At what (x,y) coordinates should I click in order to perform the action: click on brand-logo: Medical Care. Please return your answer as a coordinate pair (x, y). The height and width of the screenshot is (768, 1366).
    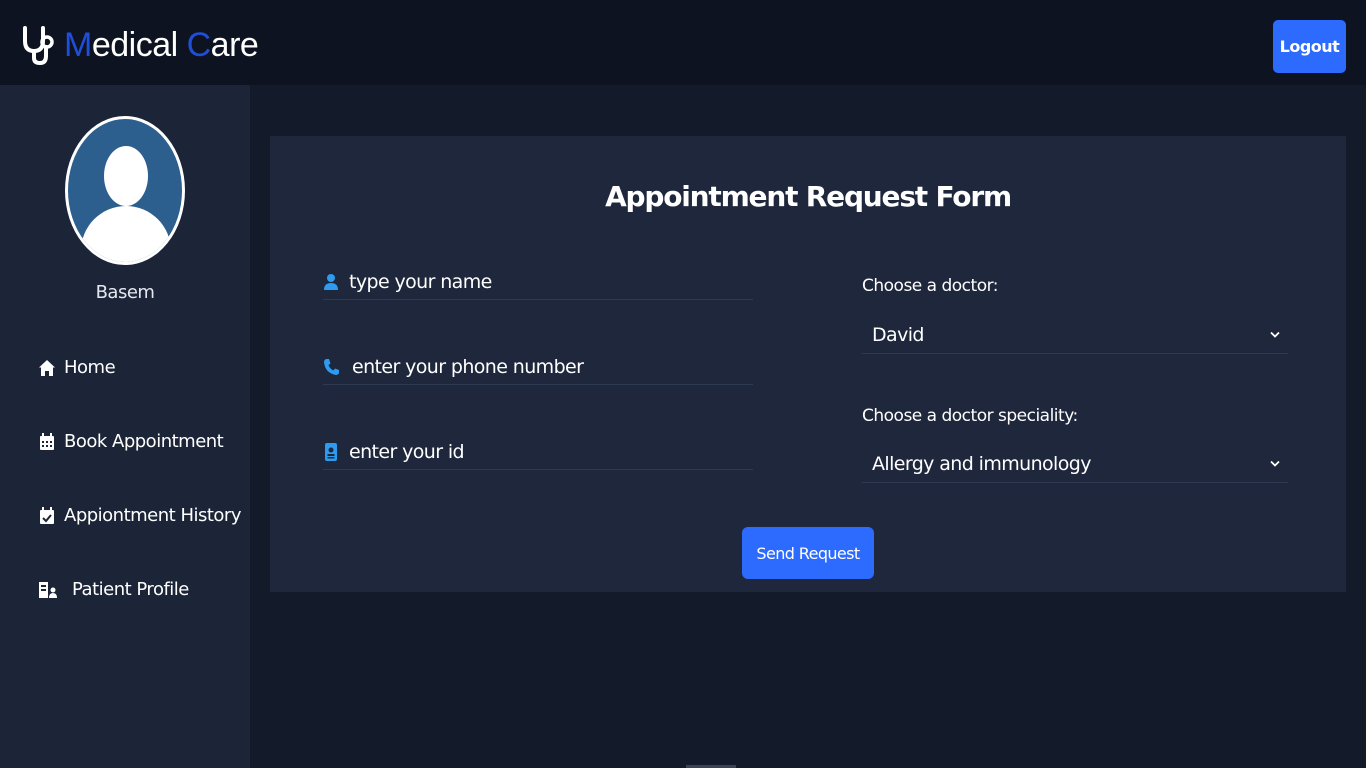
    Looking at the image, I should click on (139, 45).